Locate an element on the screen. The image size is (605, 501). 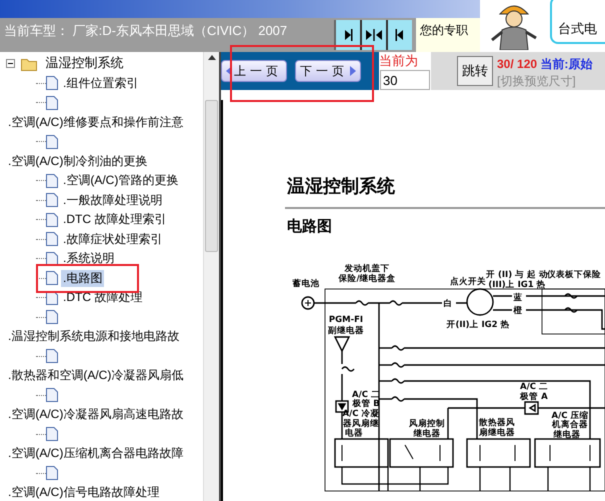
diagram-label: PGM-FI is located at coordinates (346, 320).